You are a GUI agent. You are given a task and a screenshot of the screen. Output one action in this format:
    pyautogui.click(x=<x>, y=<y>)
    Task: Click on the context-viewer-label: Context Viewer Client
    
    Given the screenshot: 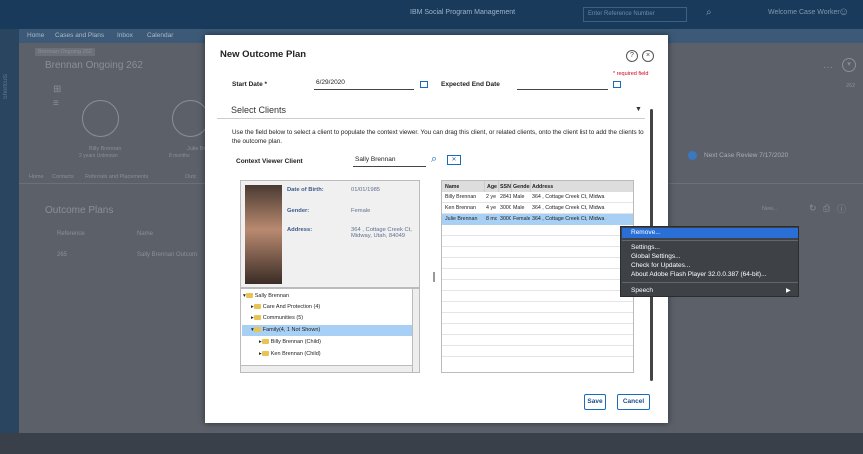 What is the action you would take?
    pyautogui.click(x=269, y=161)
    